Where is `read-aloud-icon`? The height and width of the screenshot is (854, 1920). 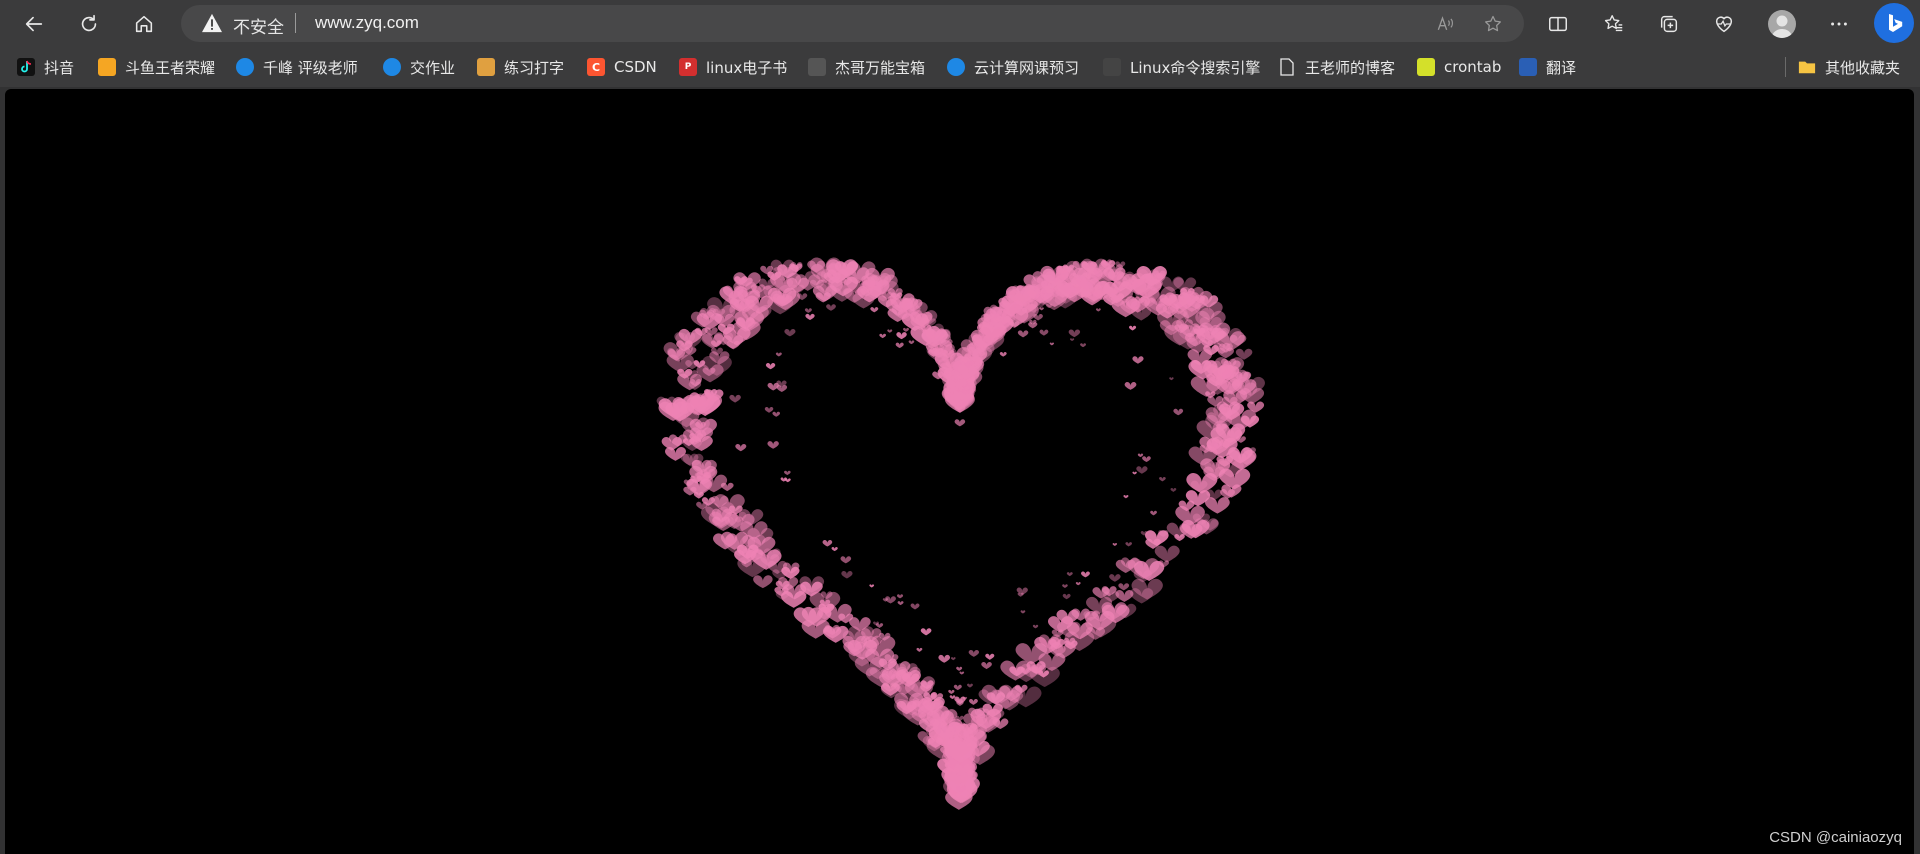
read-aloud-icon is located at coordinates (1445, 23).